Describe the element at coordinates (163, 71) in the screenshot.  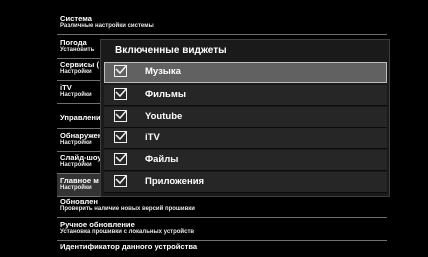
I see `widget-option-label: Музыка` at that location.